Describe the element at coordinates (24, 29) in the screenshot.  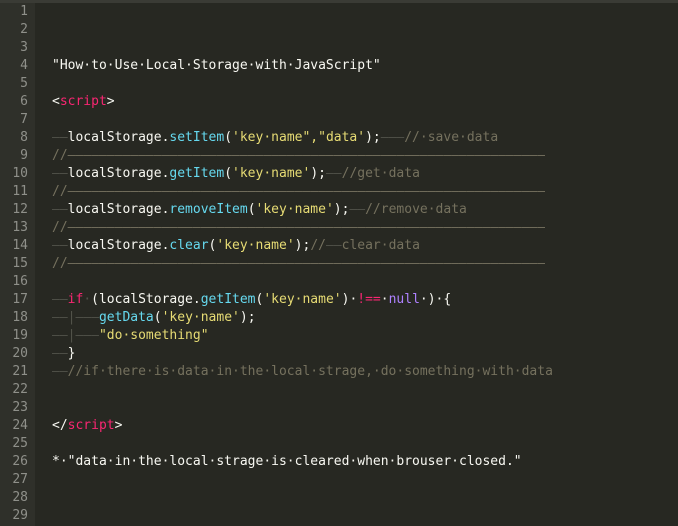
I see `line-number: 2` at that location.